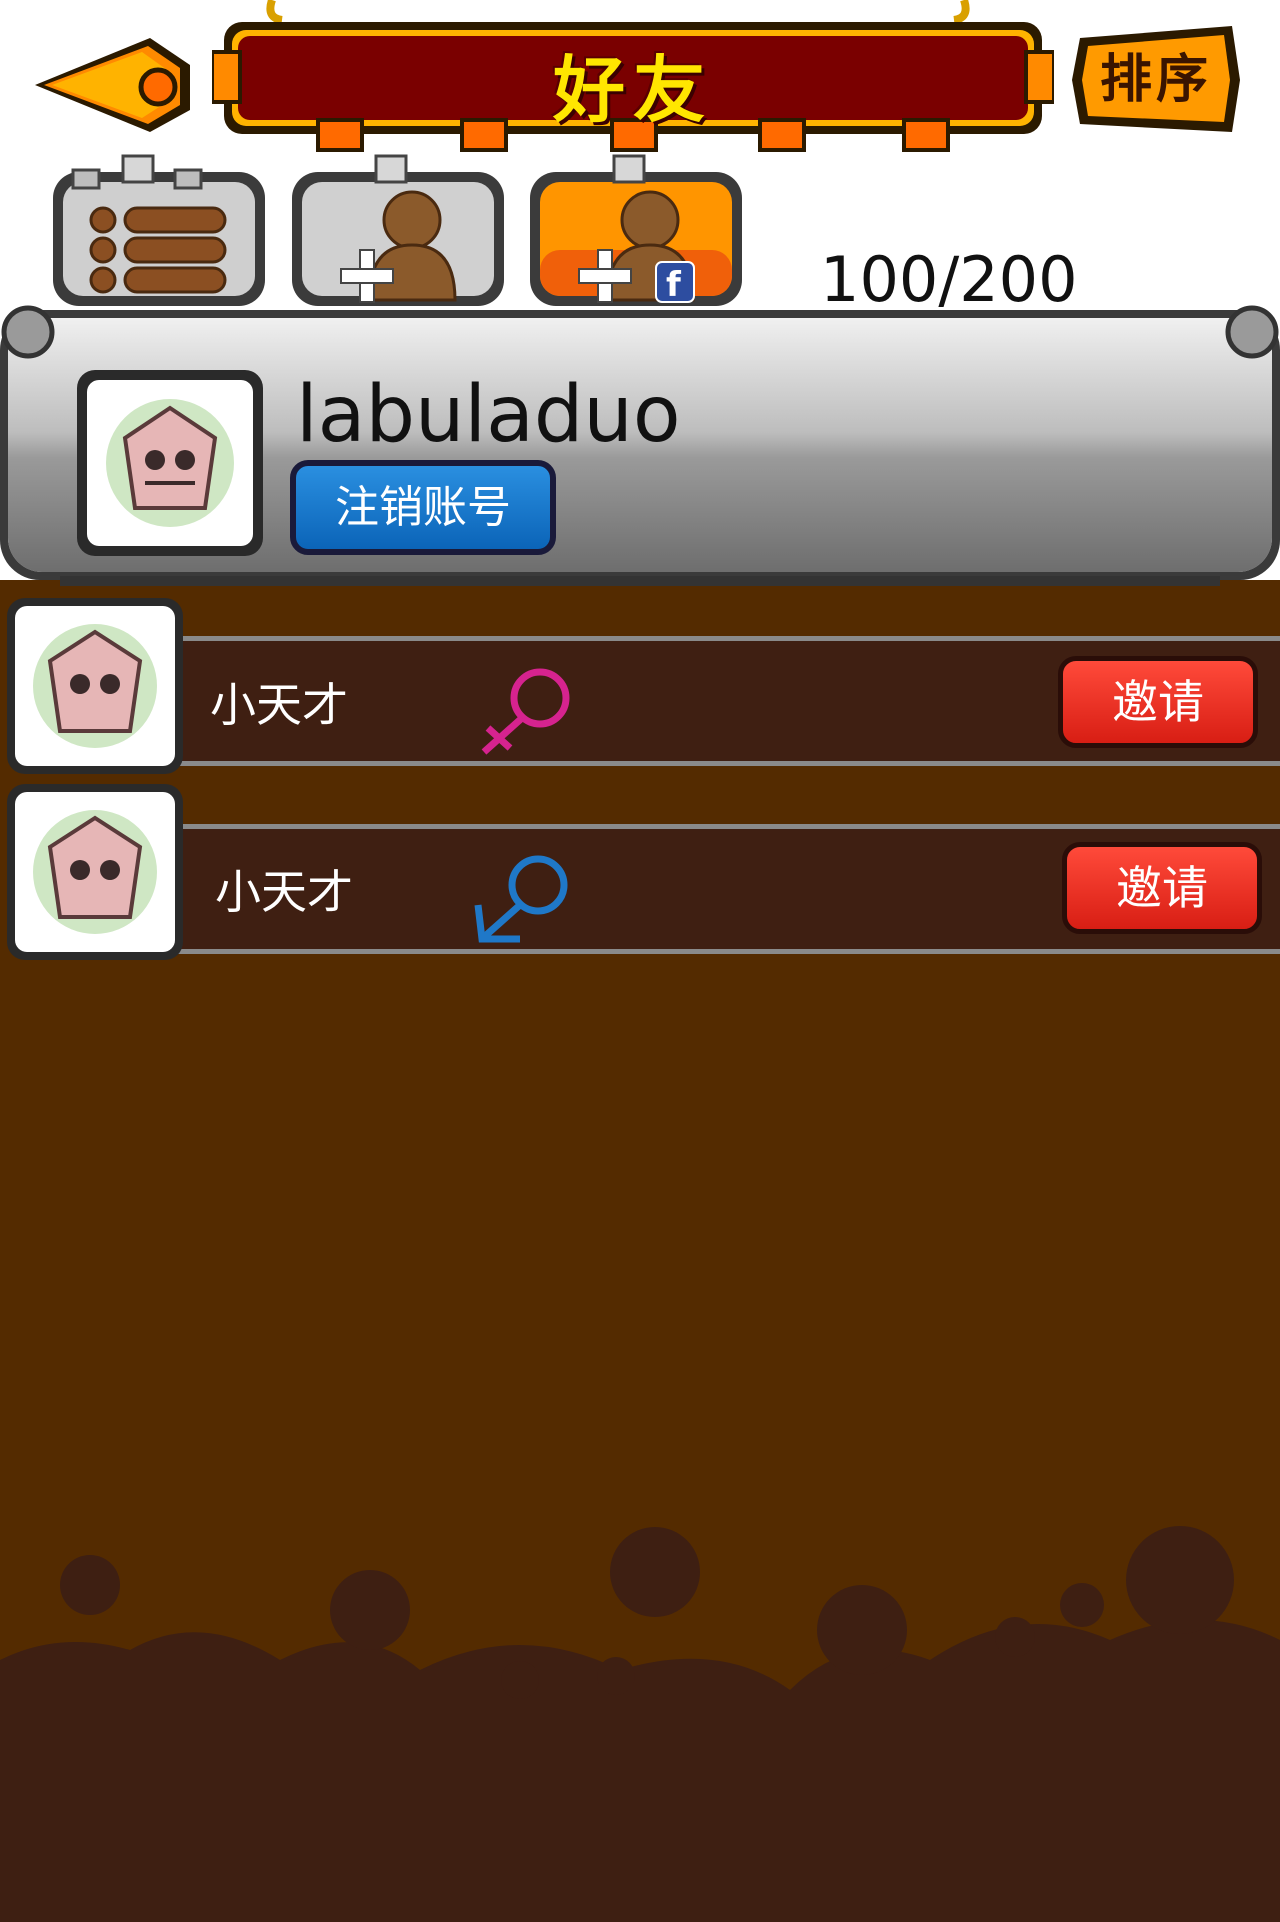 Image resolution: width=1280 pixels, height=1922 pixels. Describe the element at coordinates (423, 507) in the screenshot. I see `logout-button: 注销账号` at that location.